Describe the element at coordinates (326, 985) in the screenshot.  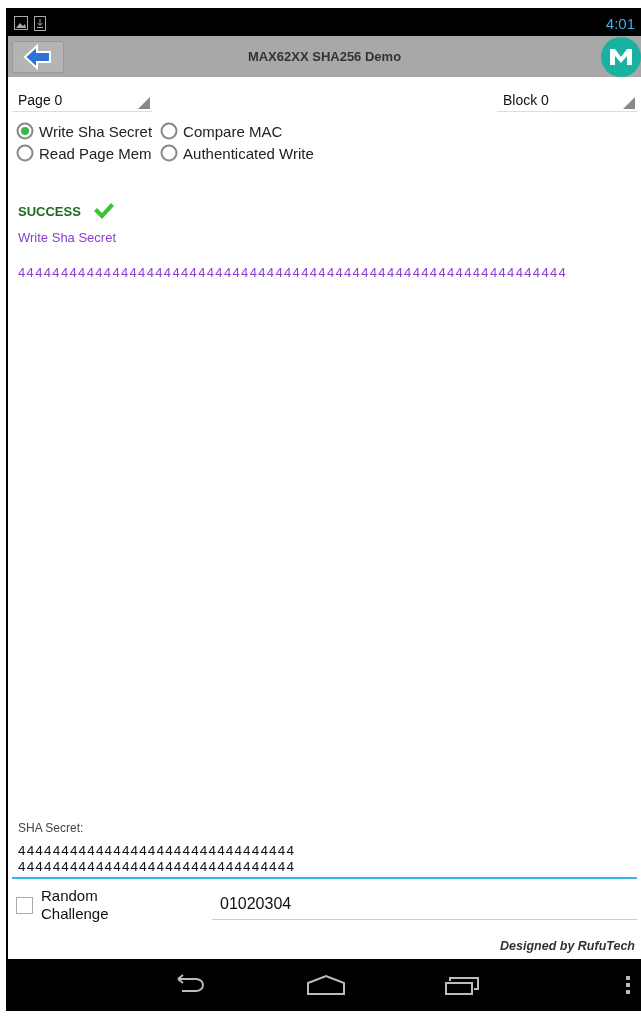
I see `home-icon` at that location.